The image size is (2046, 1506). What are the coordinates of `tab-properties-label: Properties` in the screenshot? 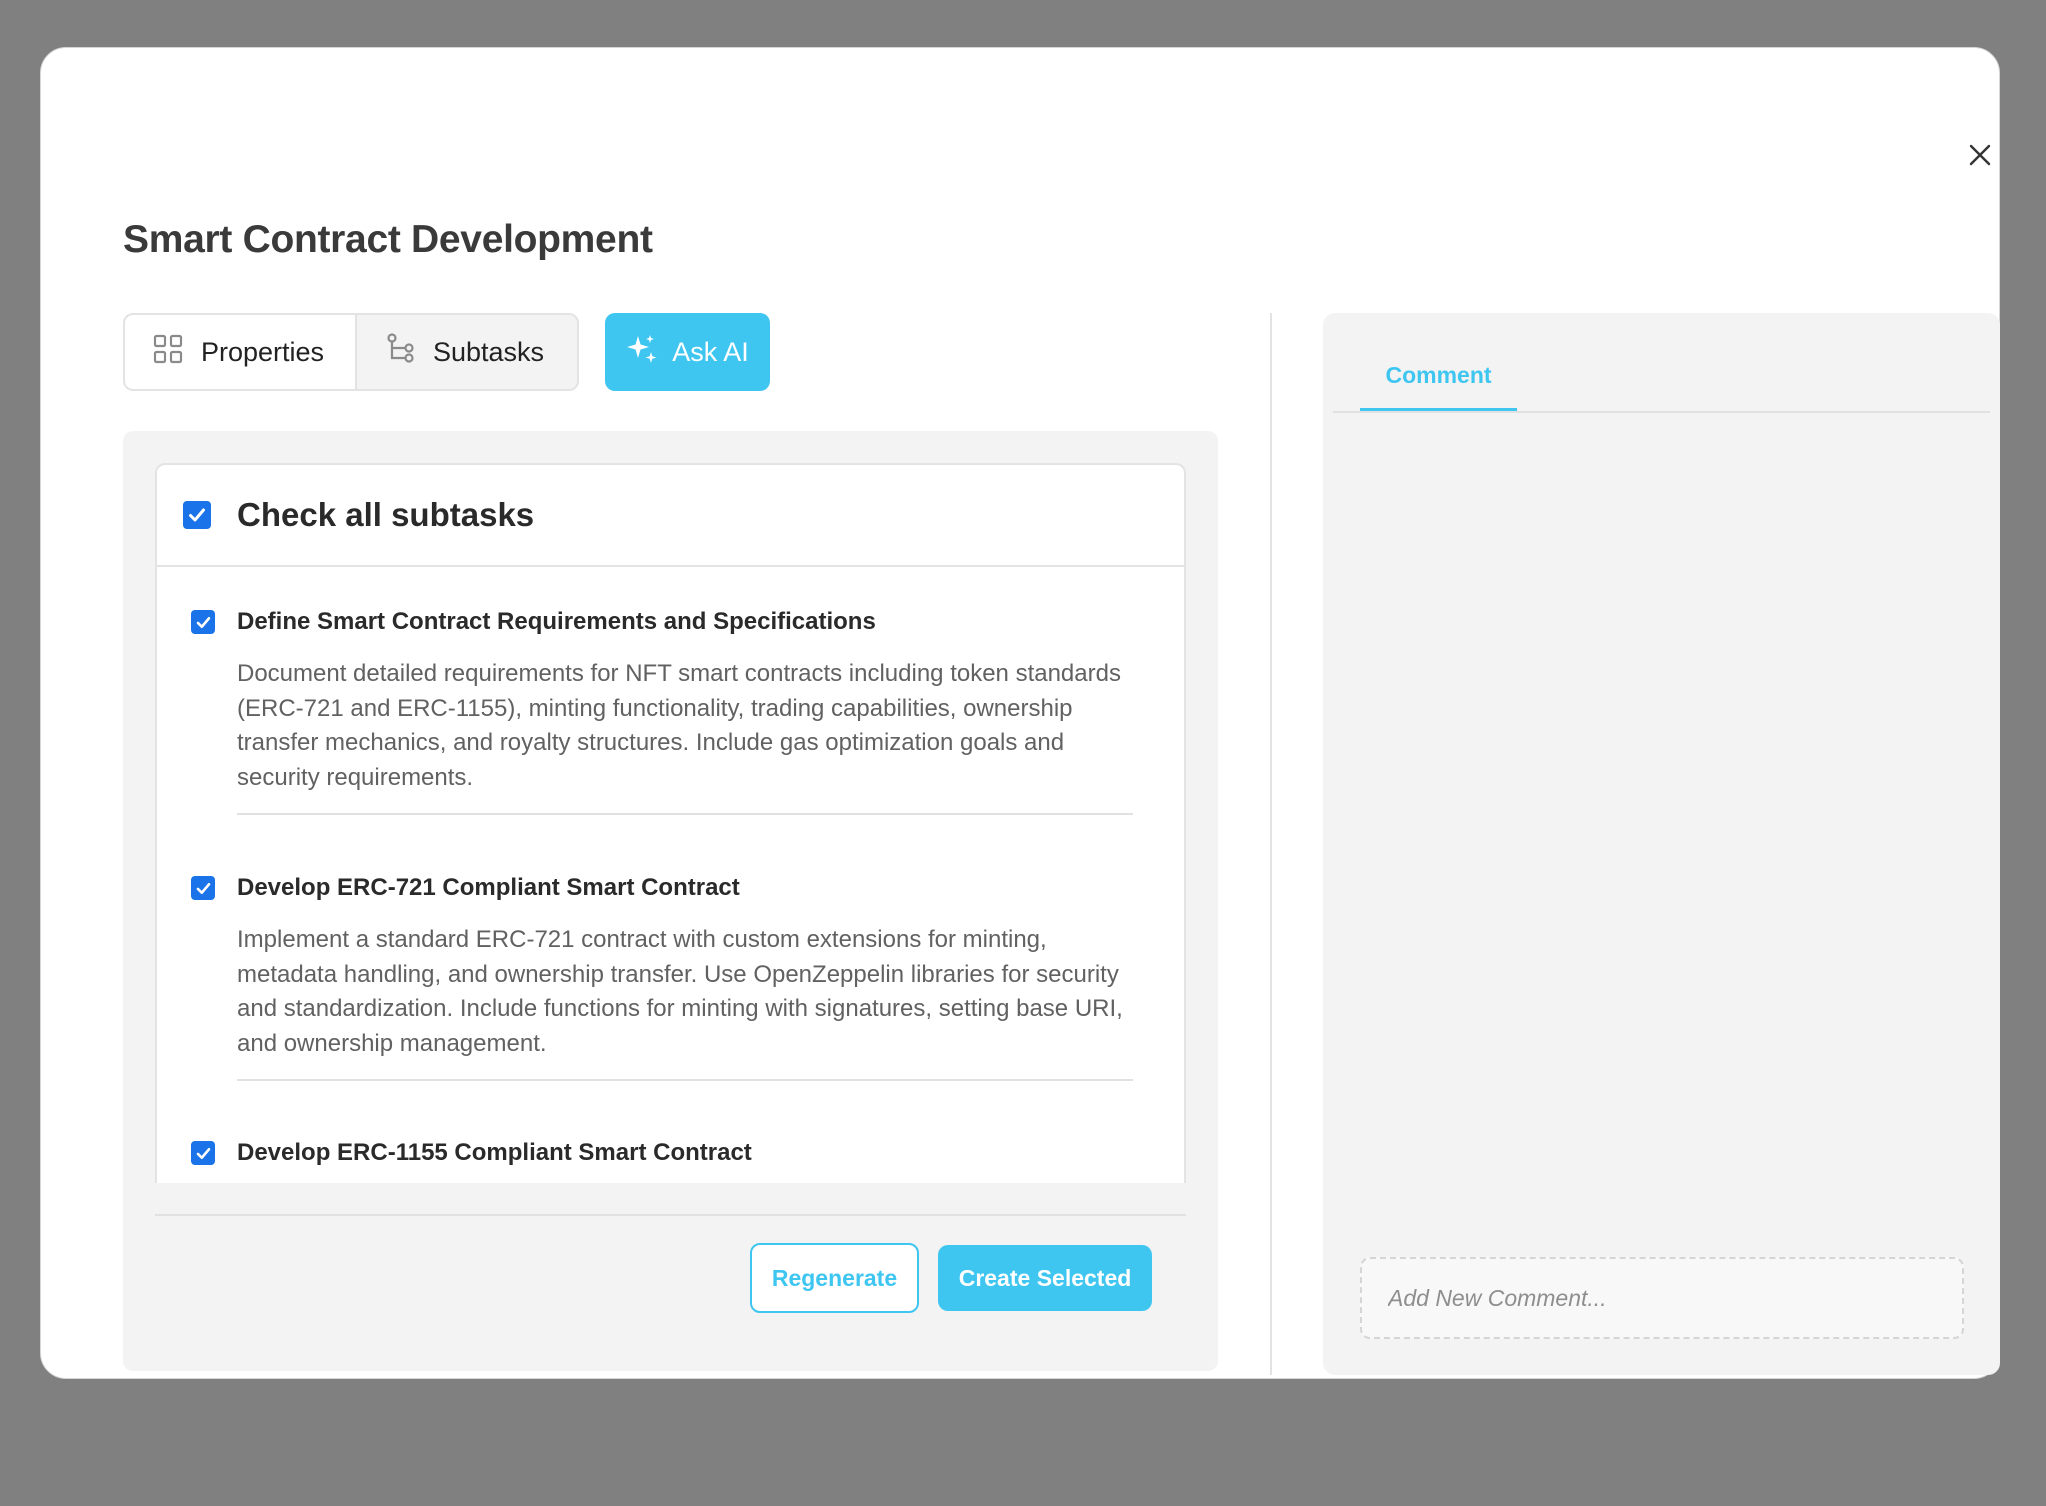 It's located at (263, 351).